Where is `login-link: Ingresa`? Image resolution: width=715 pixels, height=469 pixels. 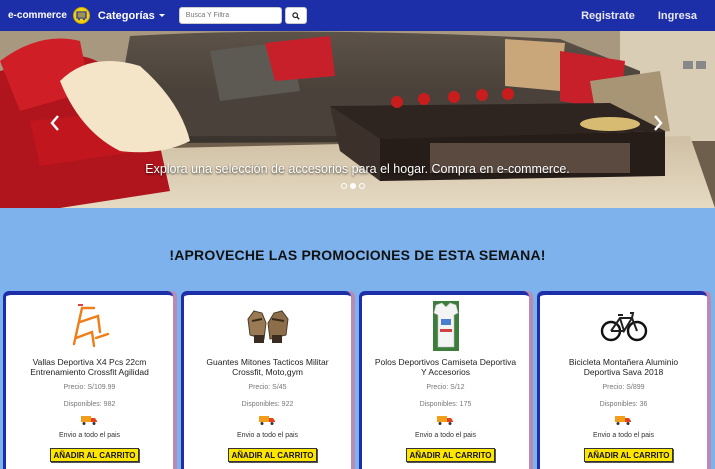
login-link: Ingresa is located at coordinates (677, 16).